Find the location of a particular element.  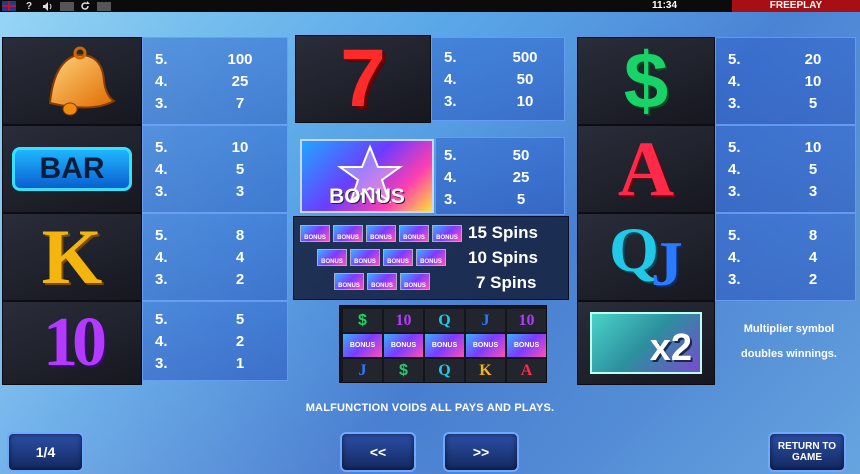

seven-payout-panel: 5. 500 4. 50 3. 10 is located at coordinates (498, 79).